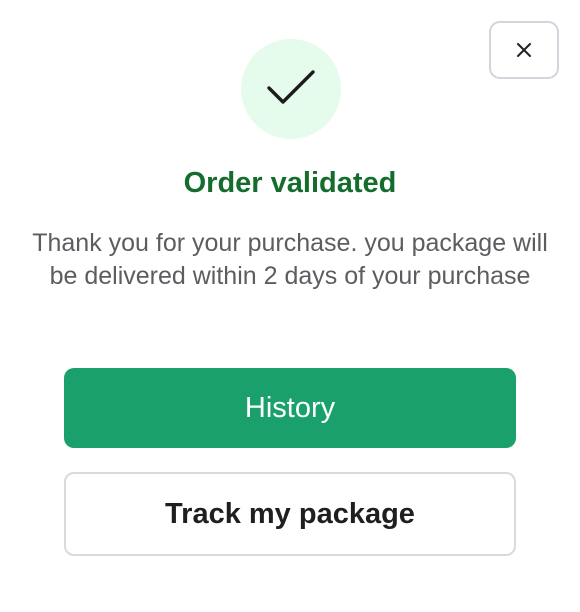 This screenshot has height=612, width=580. I want to click on dialog-title: Order validated, so click(290, 183).